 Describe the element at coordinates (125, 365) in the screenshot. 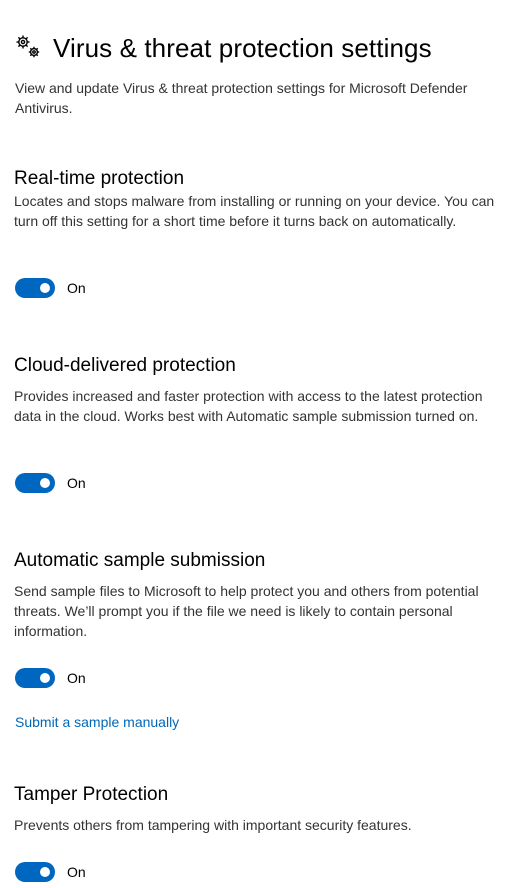

I see `section-title: Cloud-delivered protection` at that location.